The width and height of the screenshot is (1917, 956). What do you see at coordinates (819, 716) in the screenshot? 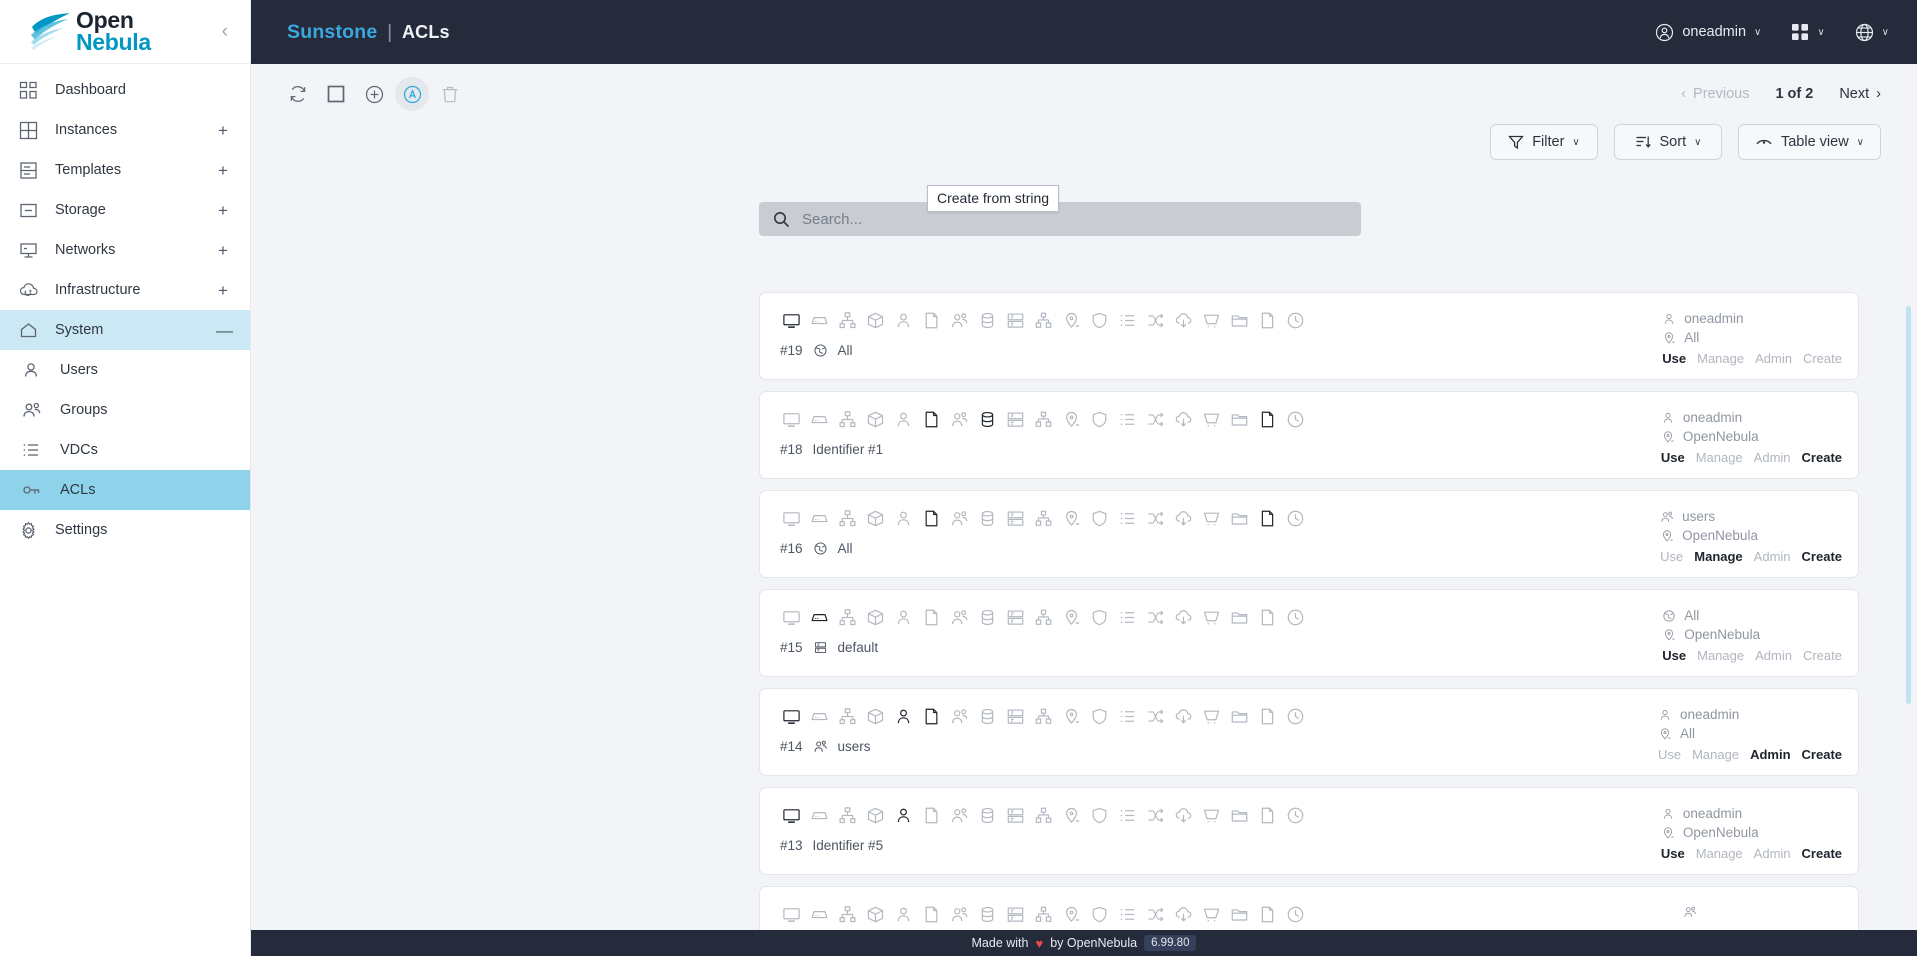
I see `server-icon` at bounding box center [819, 716].